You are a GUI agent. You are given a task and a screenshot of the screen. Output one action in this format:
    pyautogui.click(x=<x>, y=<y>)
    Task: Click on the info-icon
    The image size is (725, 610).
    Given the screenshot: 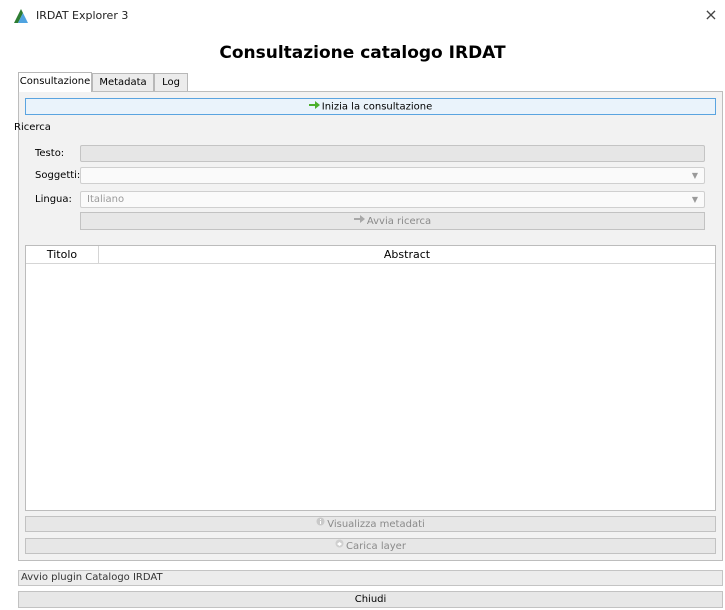 What is the action you would take?
    pyautogui.click(x=320, y=524)
    